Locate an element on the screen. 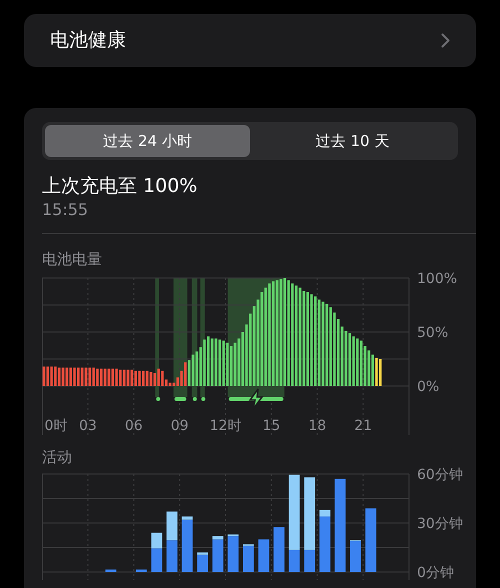  axis-label: 18 is located at coordinates (317, 426).